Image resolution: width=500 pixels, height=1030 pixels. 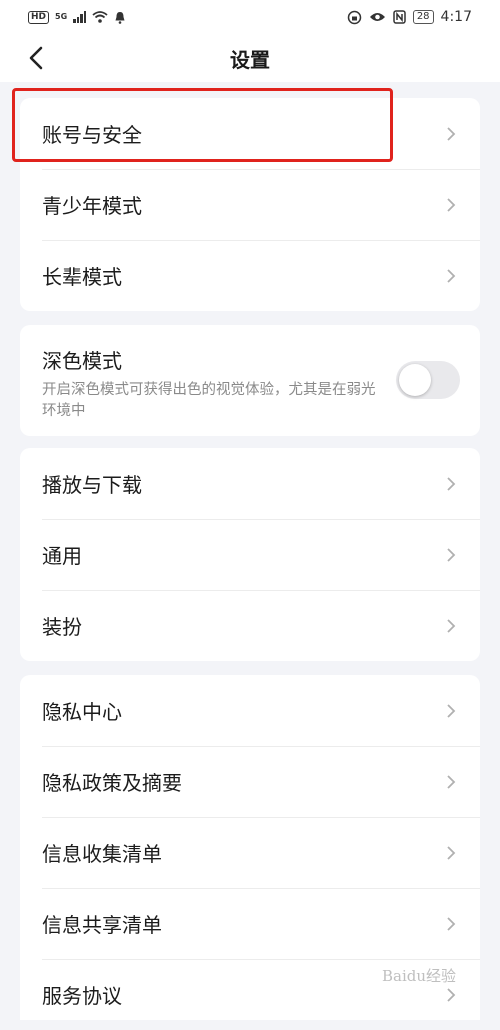 What do you see at coordinates (62, 556) in the screenshot?
I see `row-label: 通用` at bounding box center [62, 556].